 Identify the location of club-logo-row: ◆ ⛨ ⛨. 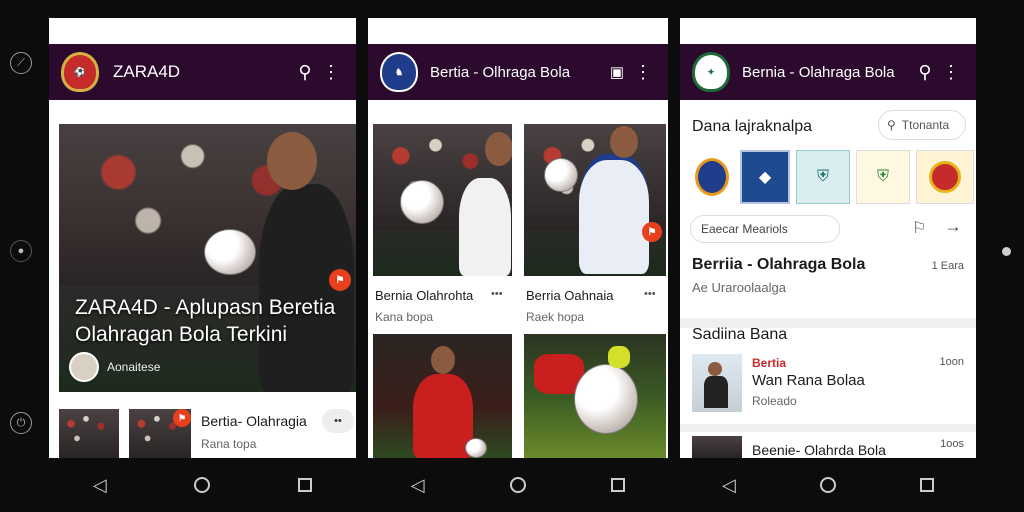
(832, 177).